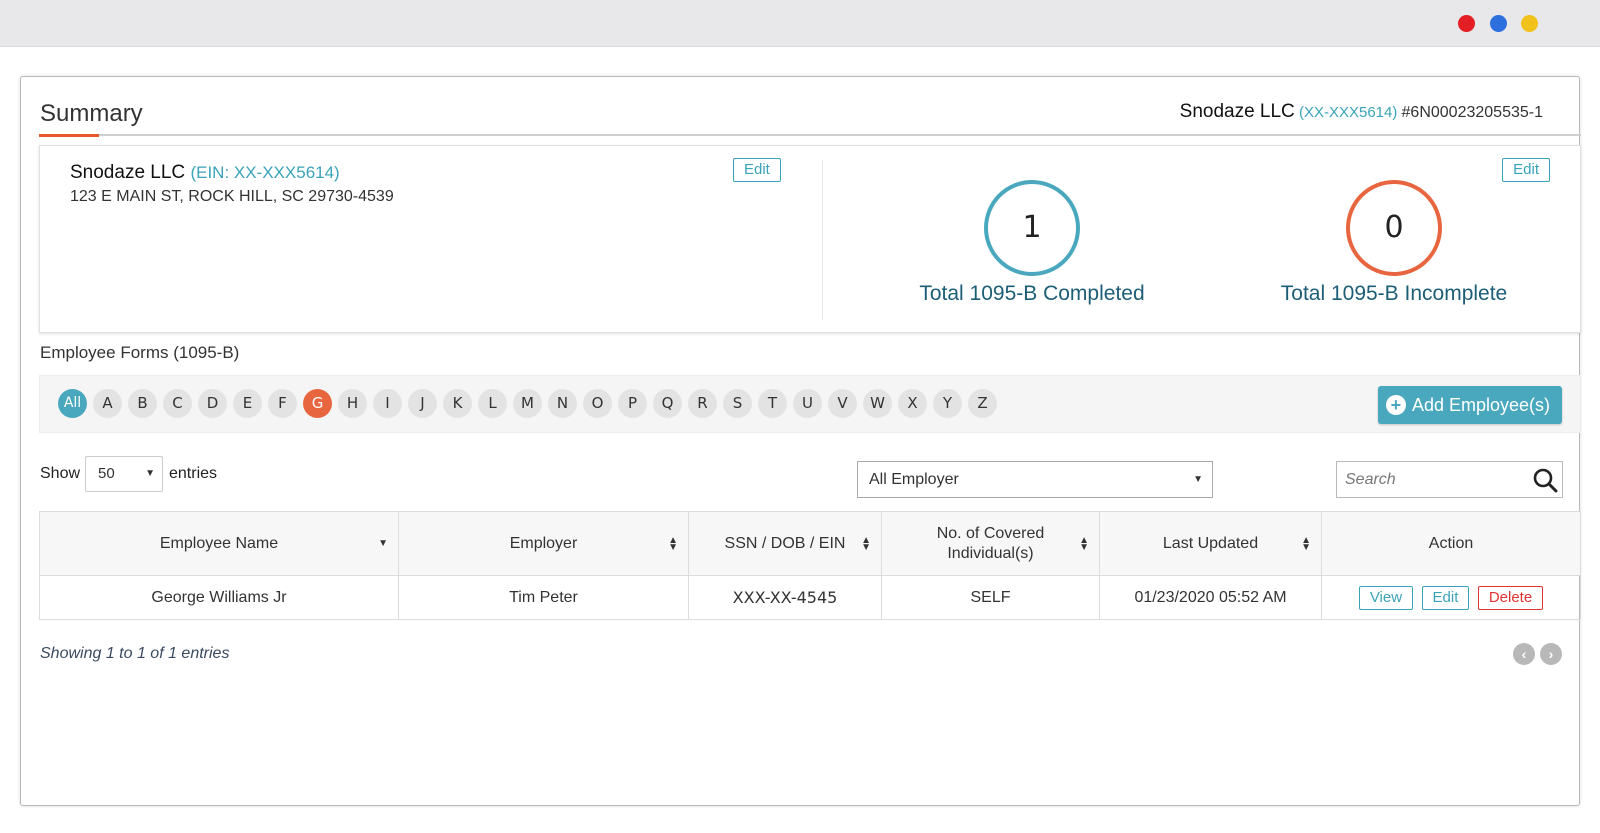  I want to click on alpha-filter-r: R, so click(702, 403).